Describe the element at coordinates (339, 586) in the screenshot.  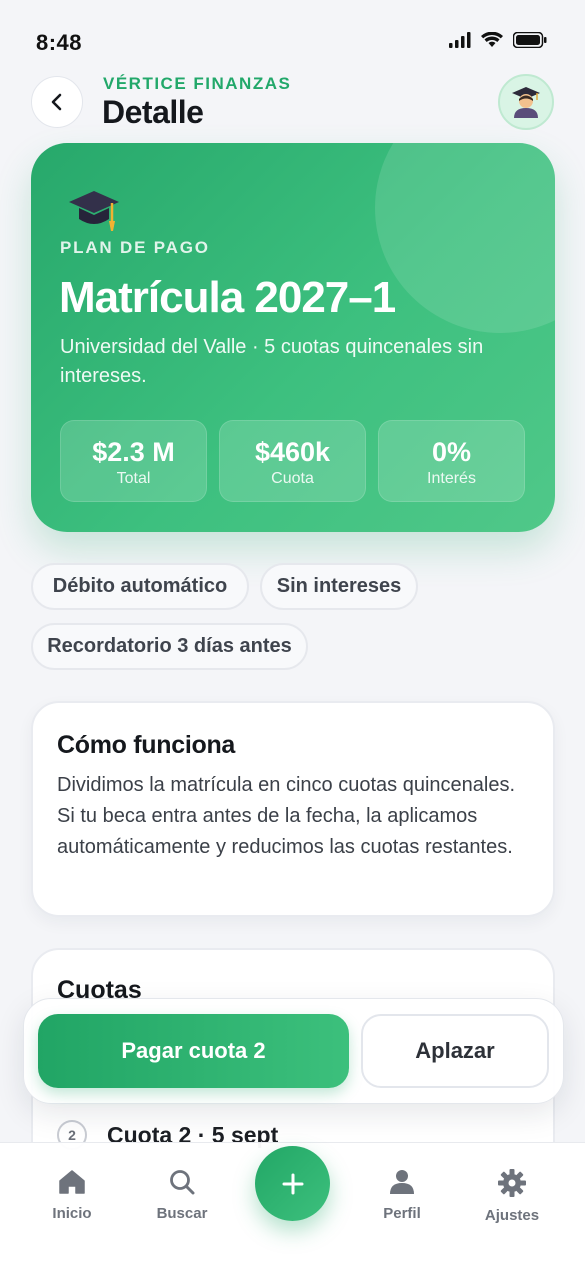
I see `chip-sin-intereses: Sin intereses` at that location.